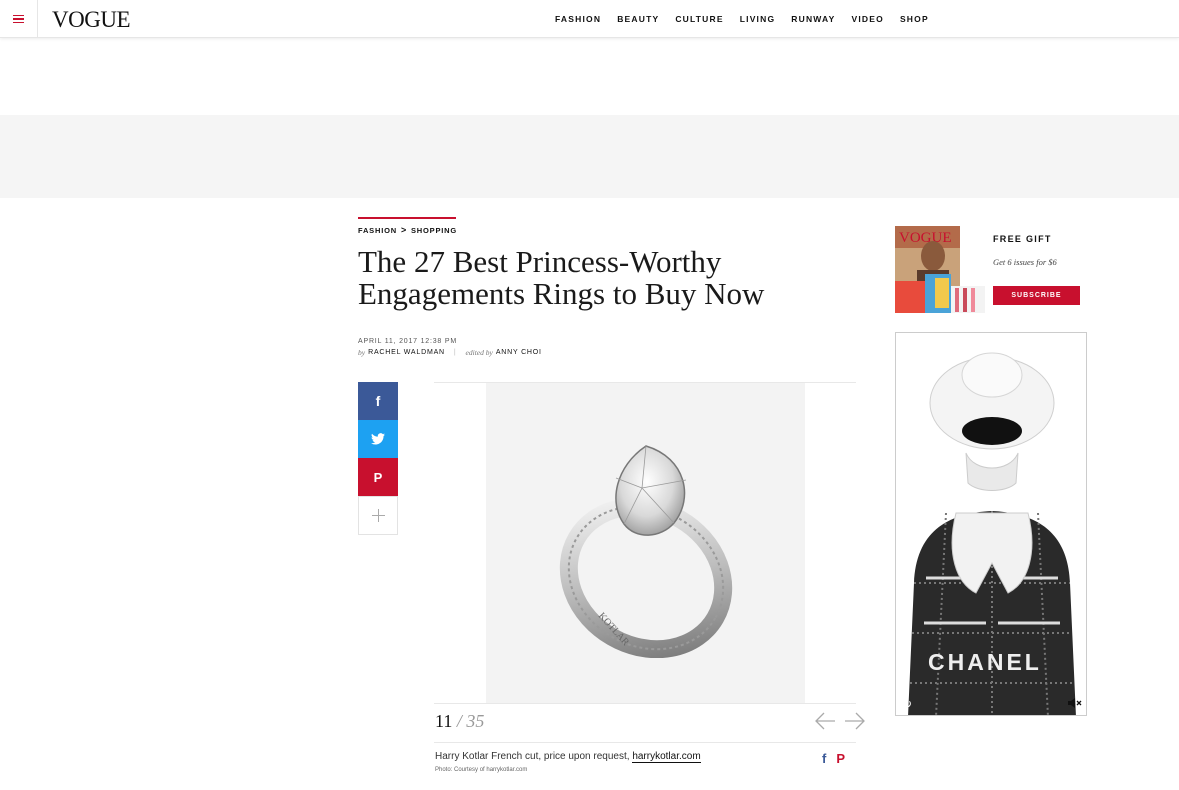  What do you see at coordinates (907, 704) in the screenshot?
I see `replay-icon: ↻` at bounding box center [907, 704].